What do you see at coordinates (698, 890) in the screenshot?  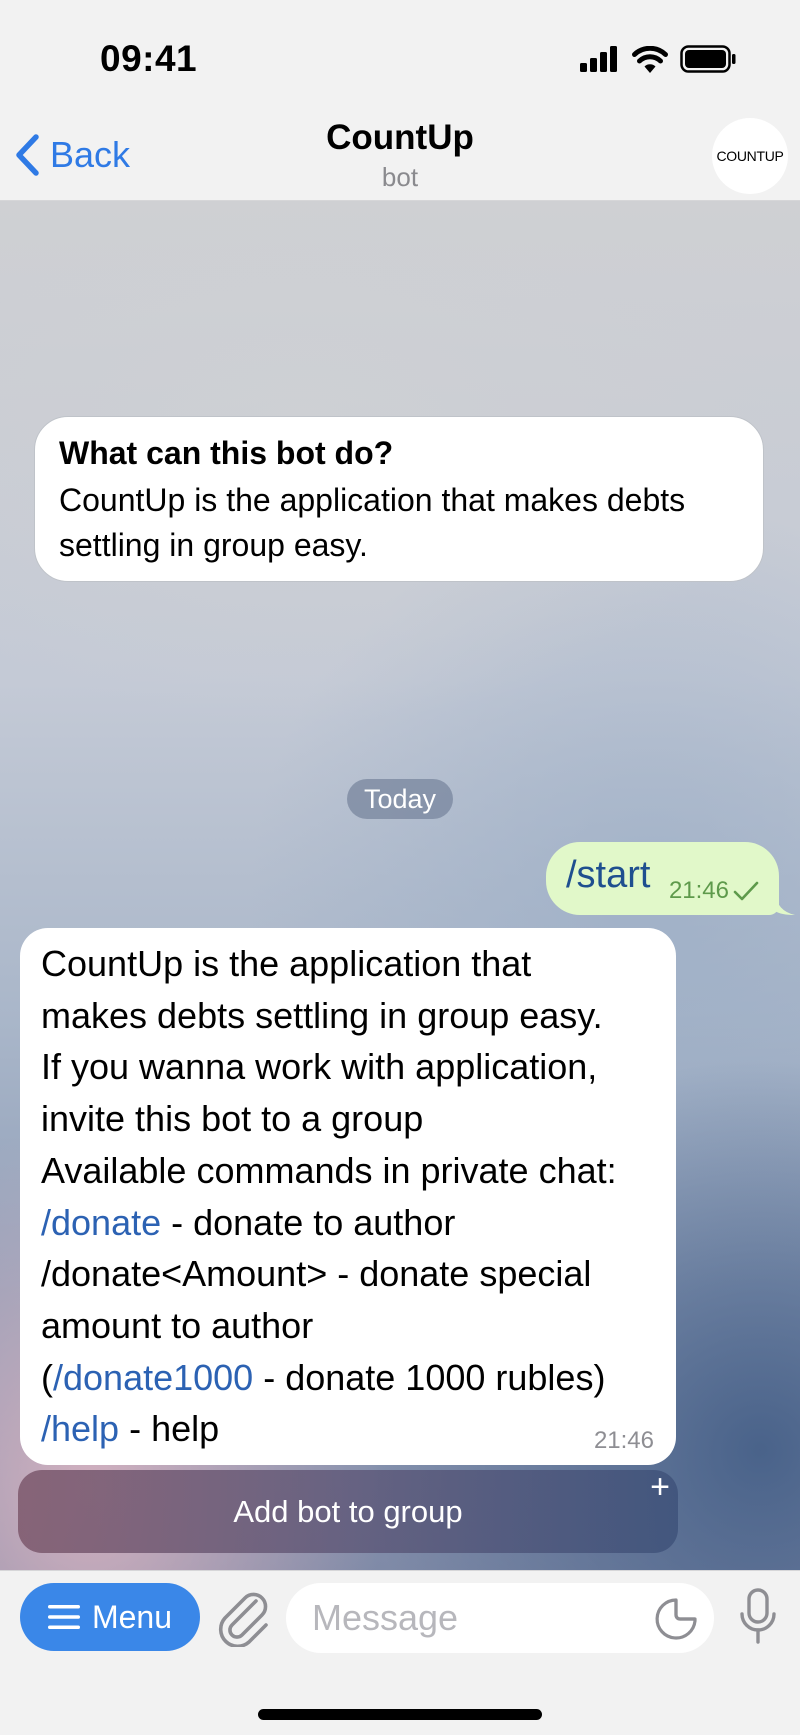 I see `outgoing-message-time: 21:46` at bounding box center [698, 890].